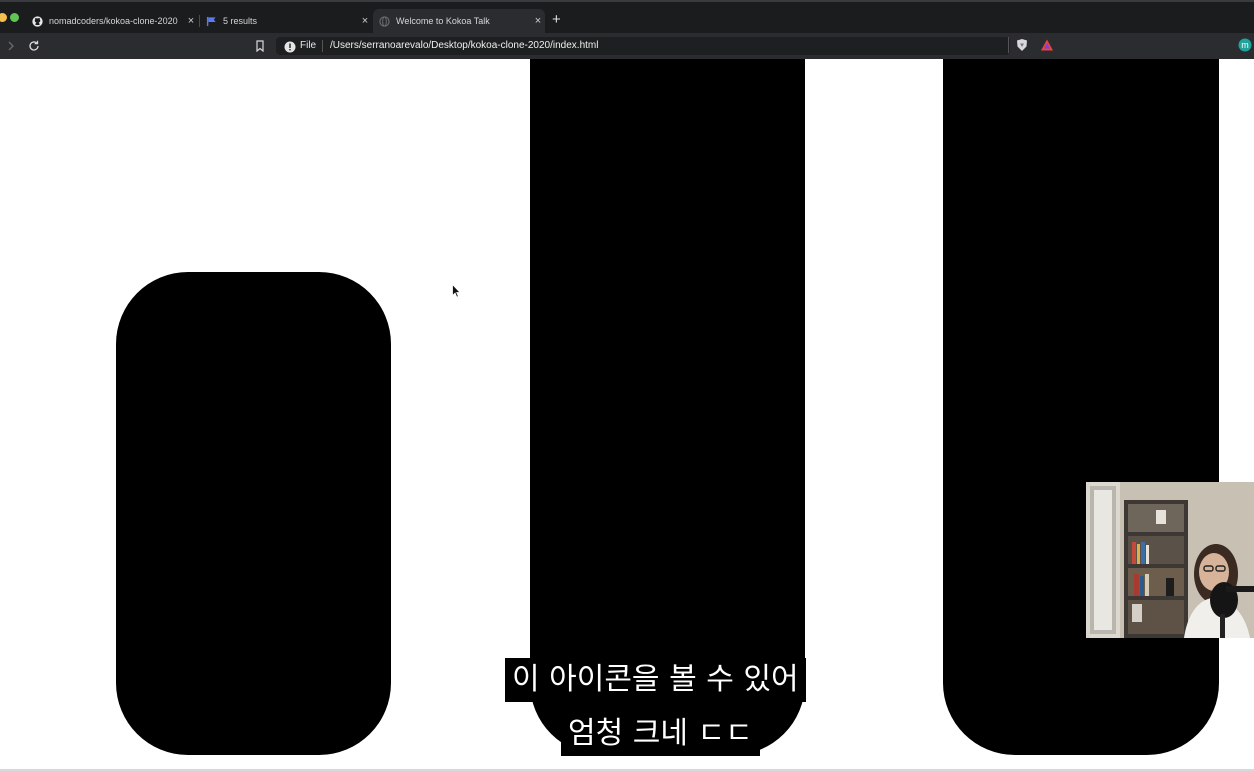  Describe the element at coordinates (1008, 45) in the screenshot. I see `toolbar-divider` at that location.